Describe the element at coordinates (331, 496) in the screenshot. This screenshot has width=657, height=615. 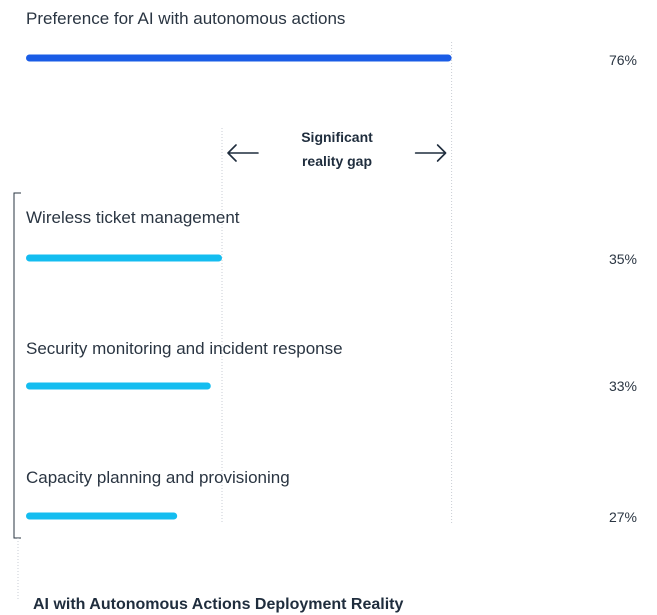
I see `bar-row-capacity: Capacity planning and provisioning 27%` at that location.